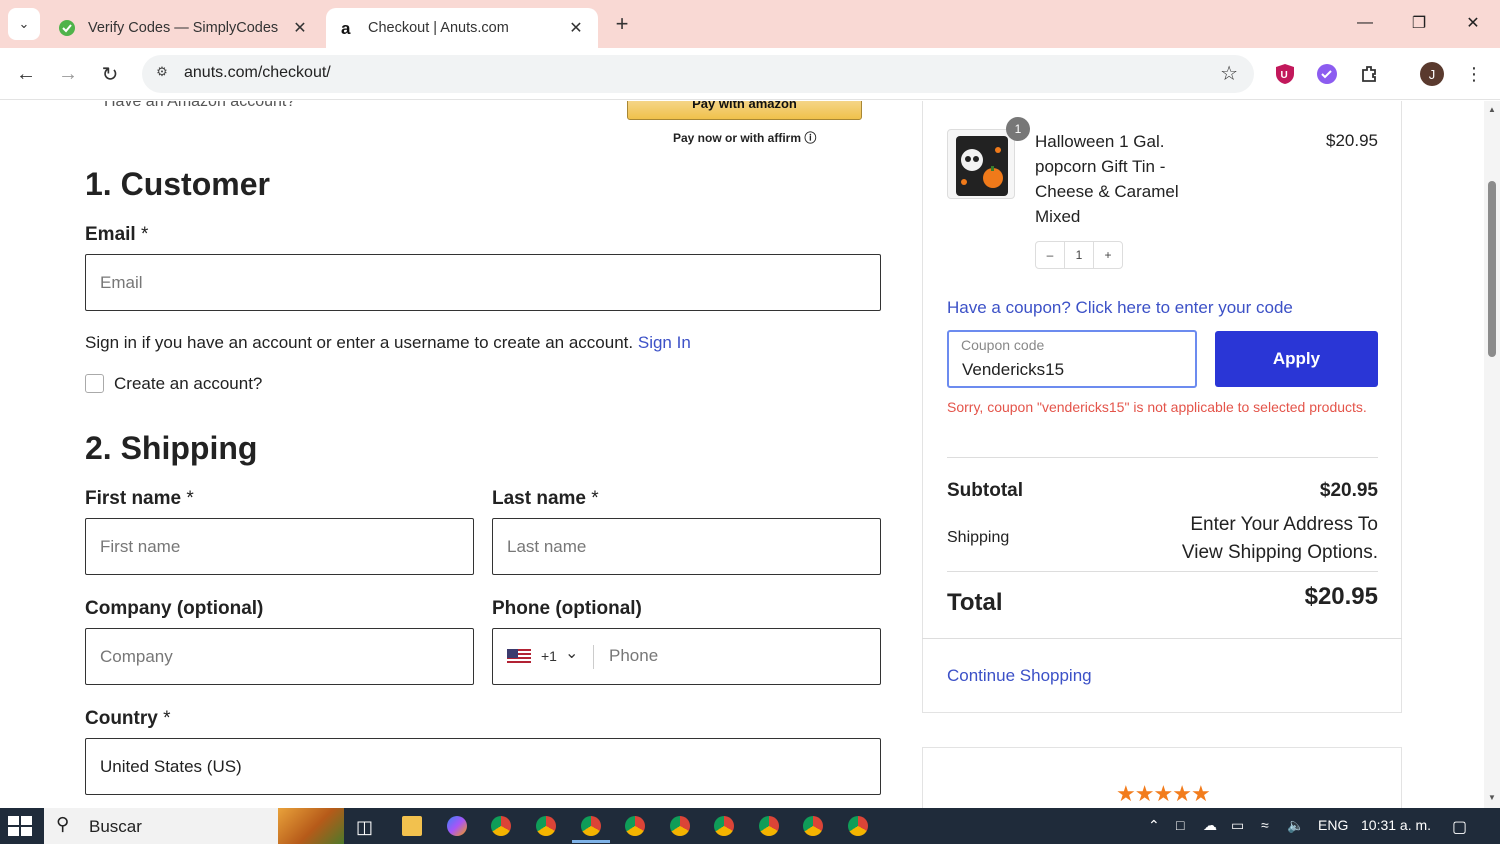  I want to click on language-indicator: ENG, so click(1333, 825).